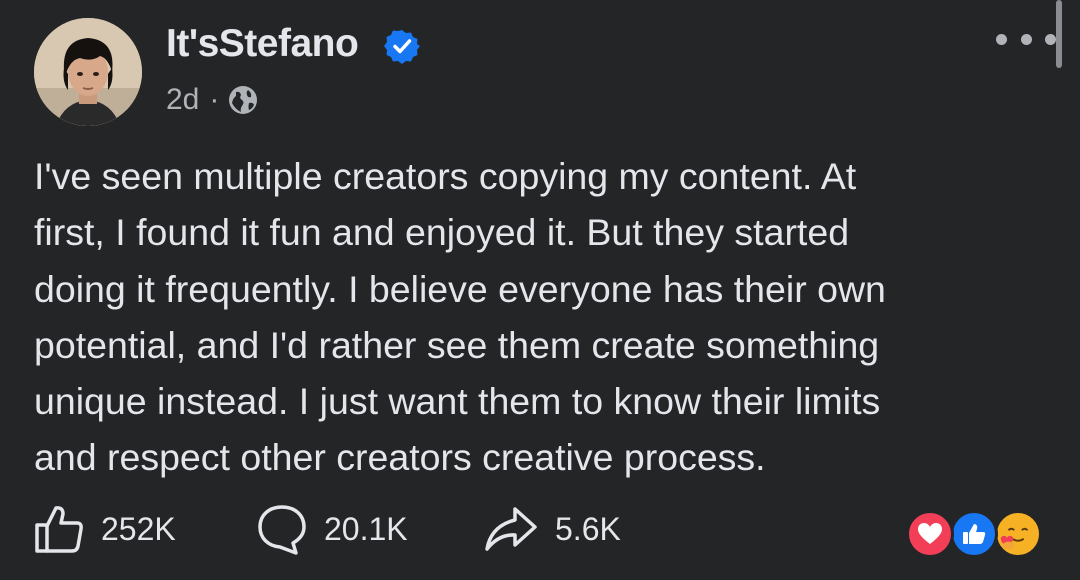 The width and height of the screenshot is (1080, 580). I want to click on reactions-summary, so click(976, 534).